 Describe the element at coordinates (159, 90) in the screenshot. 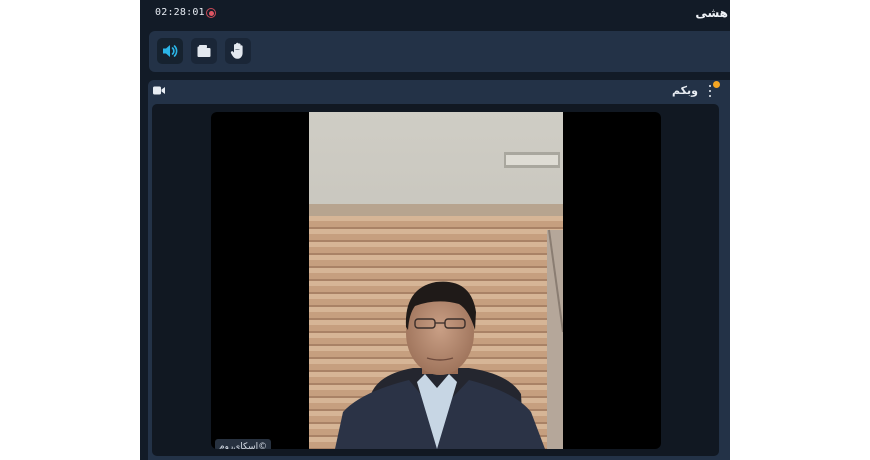

I see `video-camera-icon` at that location.